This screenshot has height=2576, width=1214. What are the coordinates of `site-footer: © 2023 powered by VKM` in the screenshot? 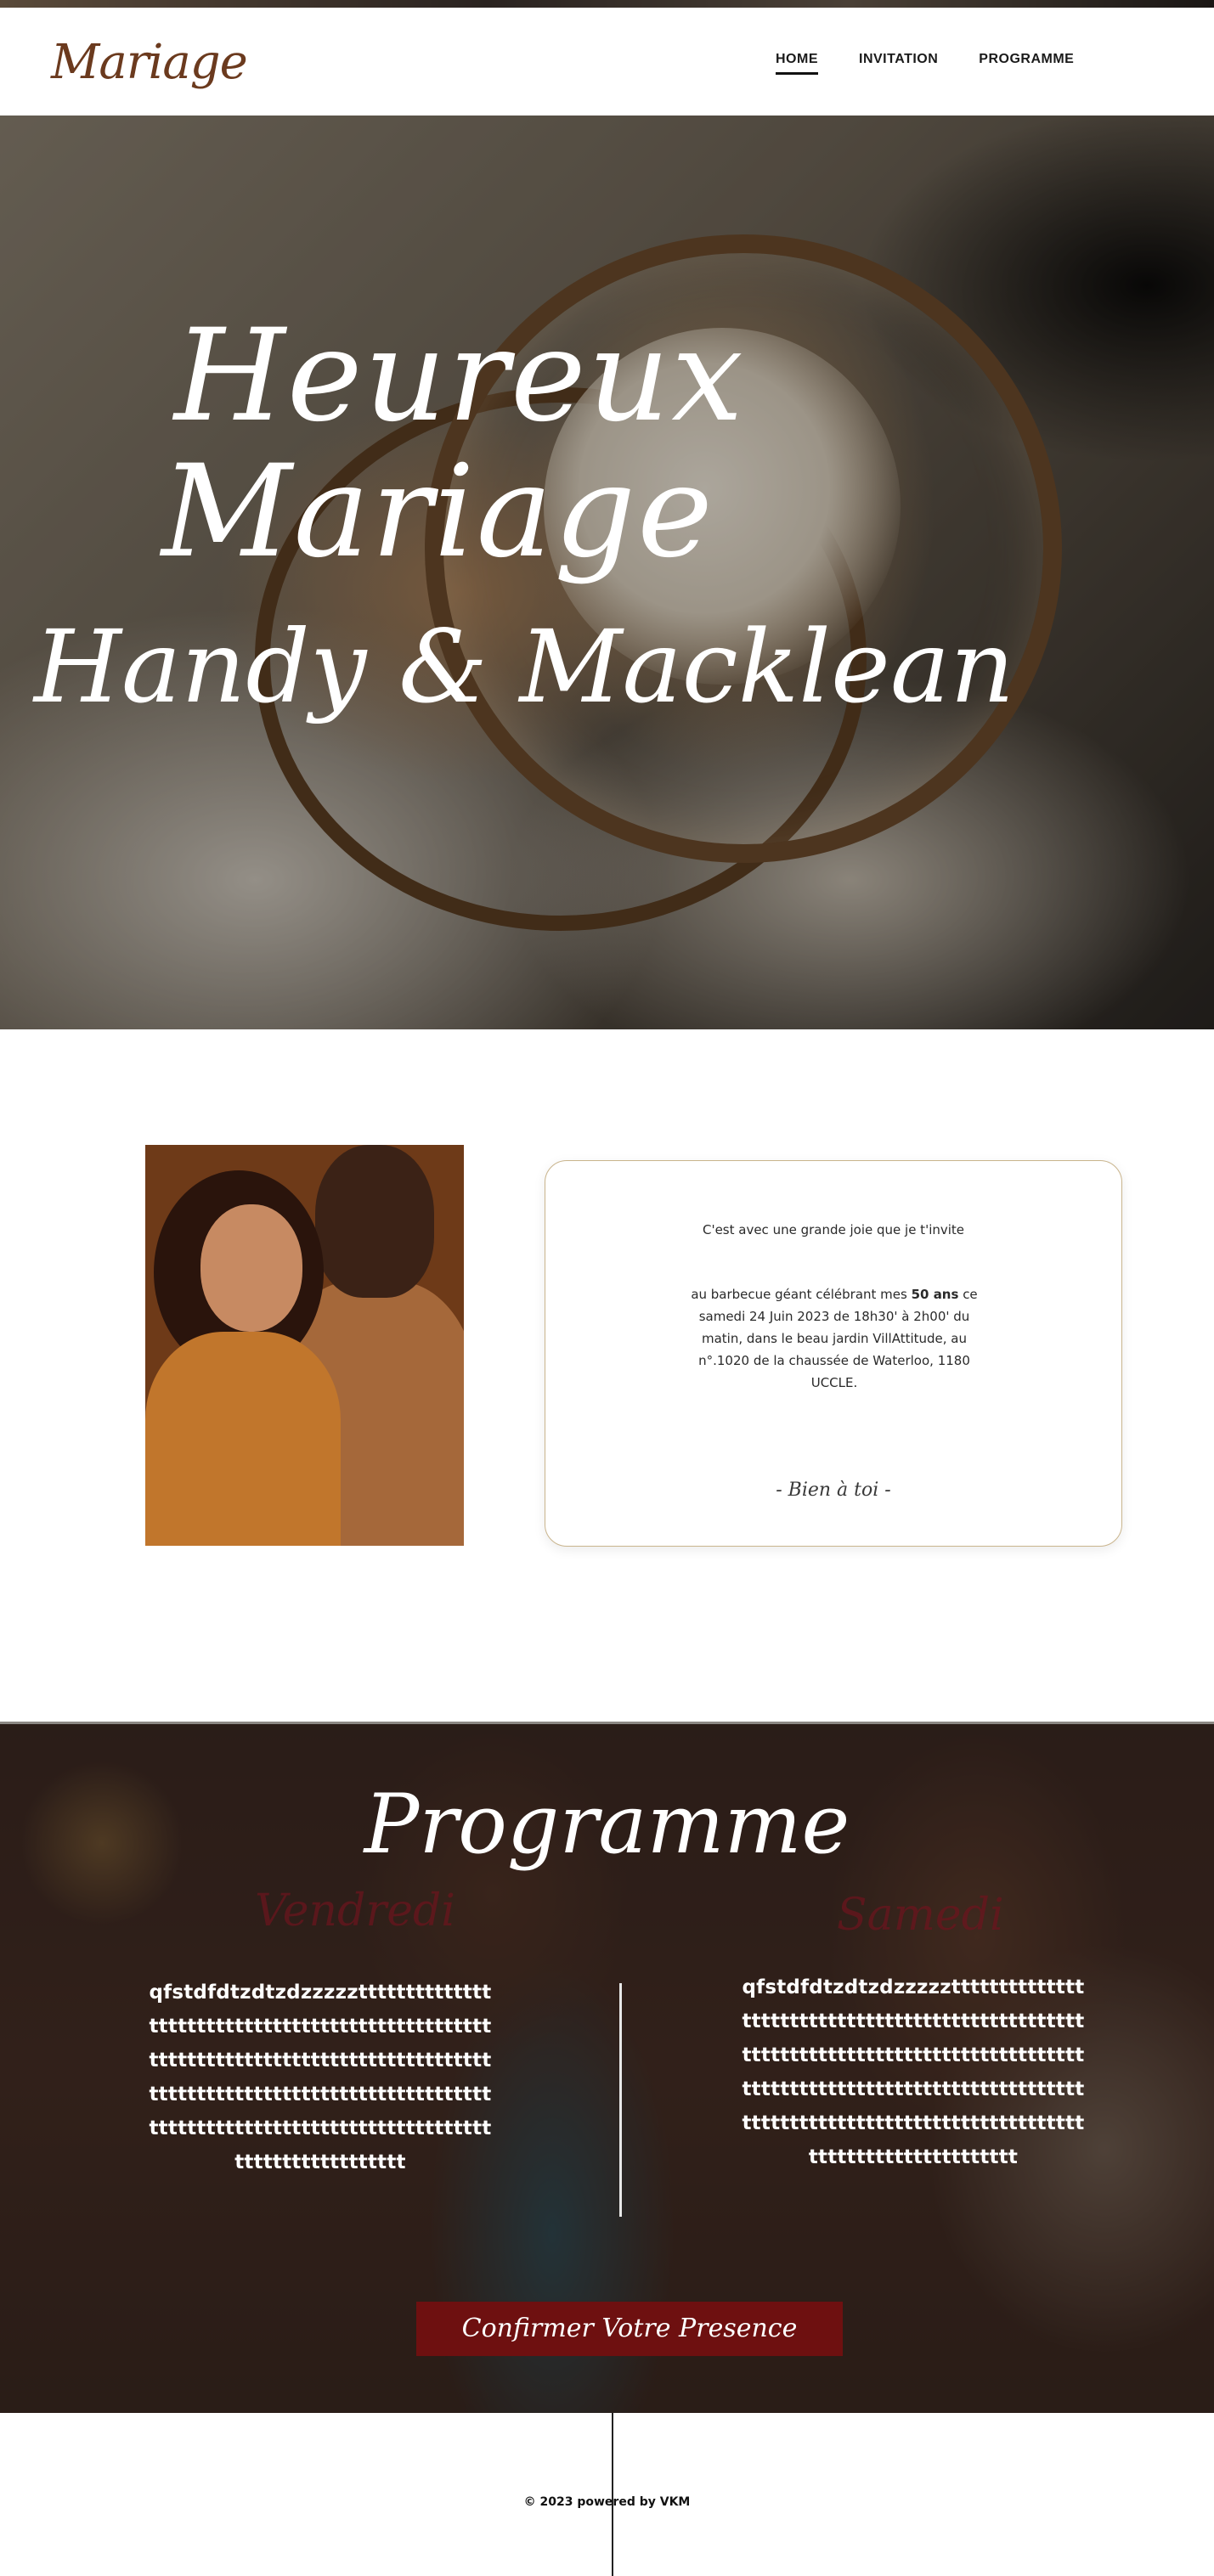 It's located at (607, 2494).